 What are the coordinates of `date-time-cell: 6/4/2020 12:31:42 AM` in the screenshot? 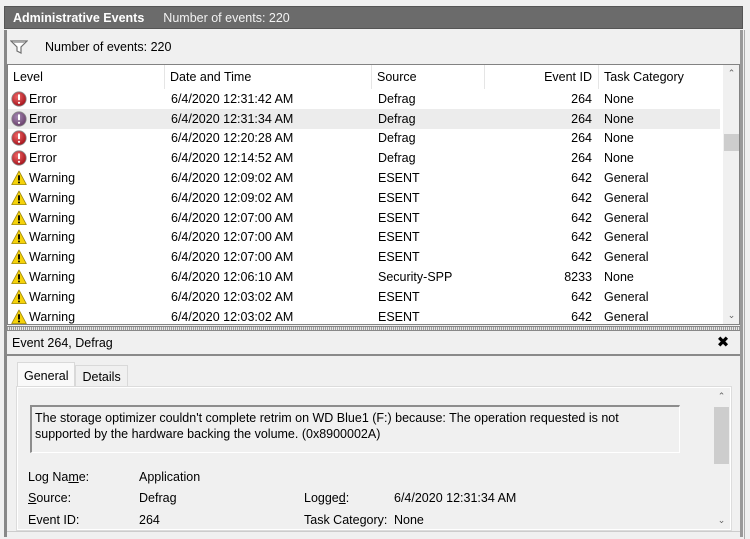 It's located at (232, 98).